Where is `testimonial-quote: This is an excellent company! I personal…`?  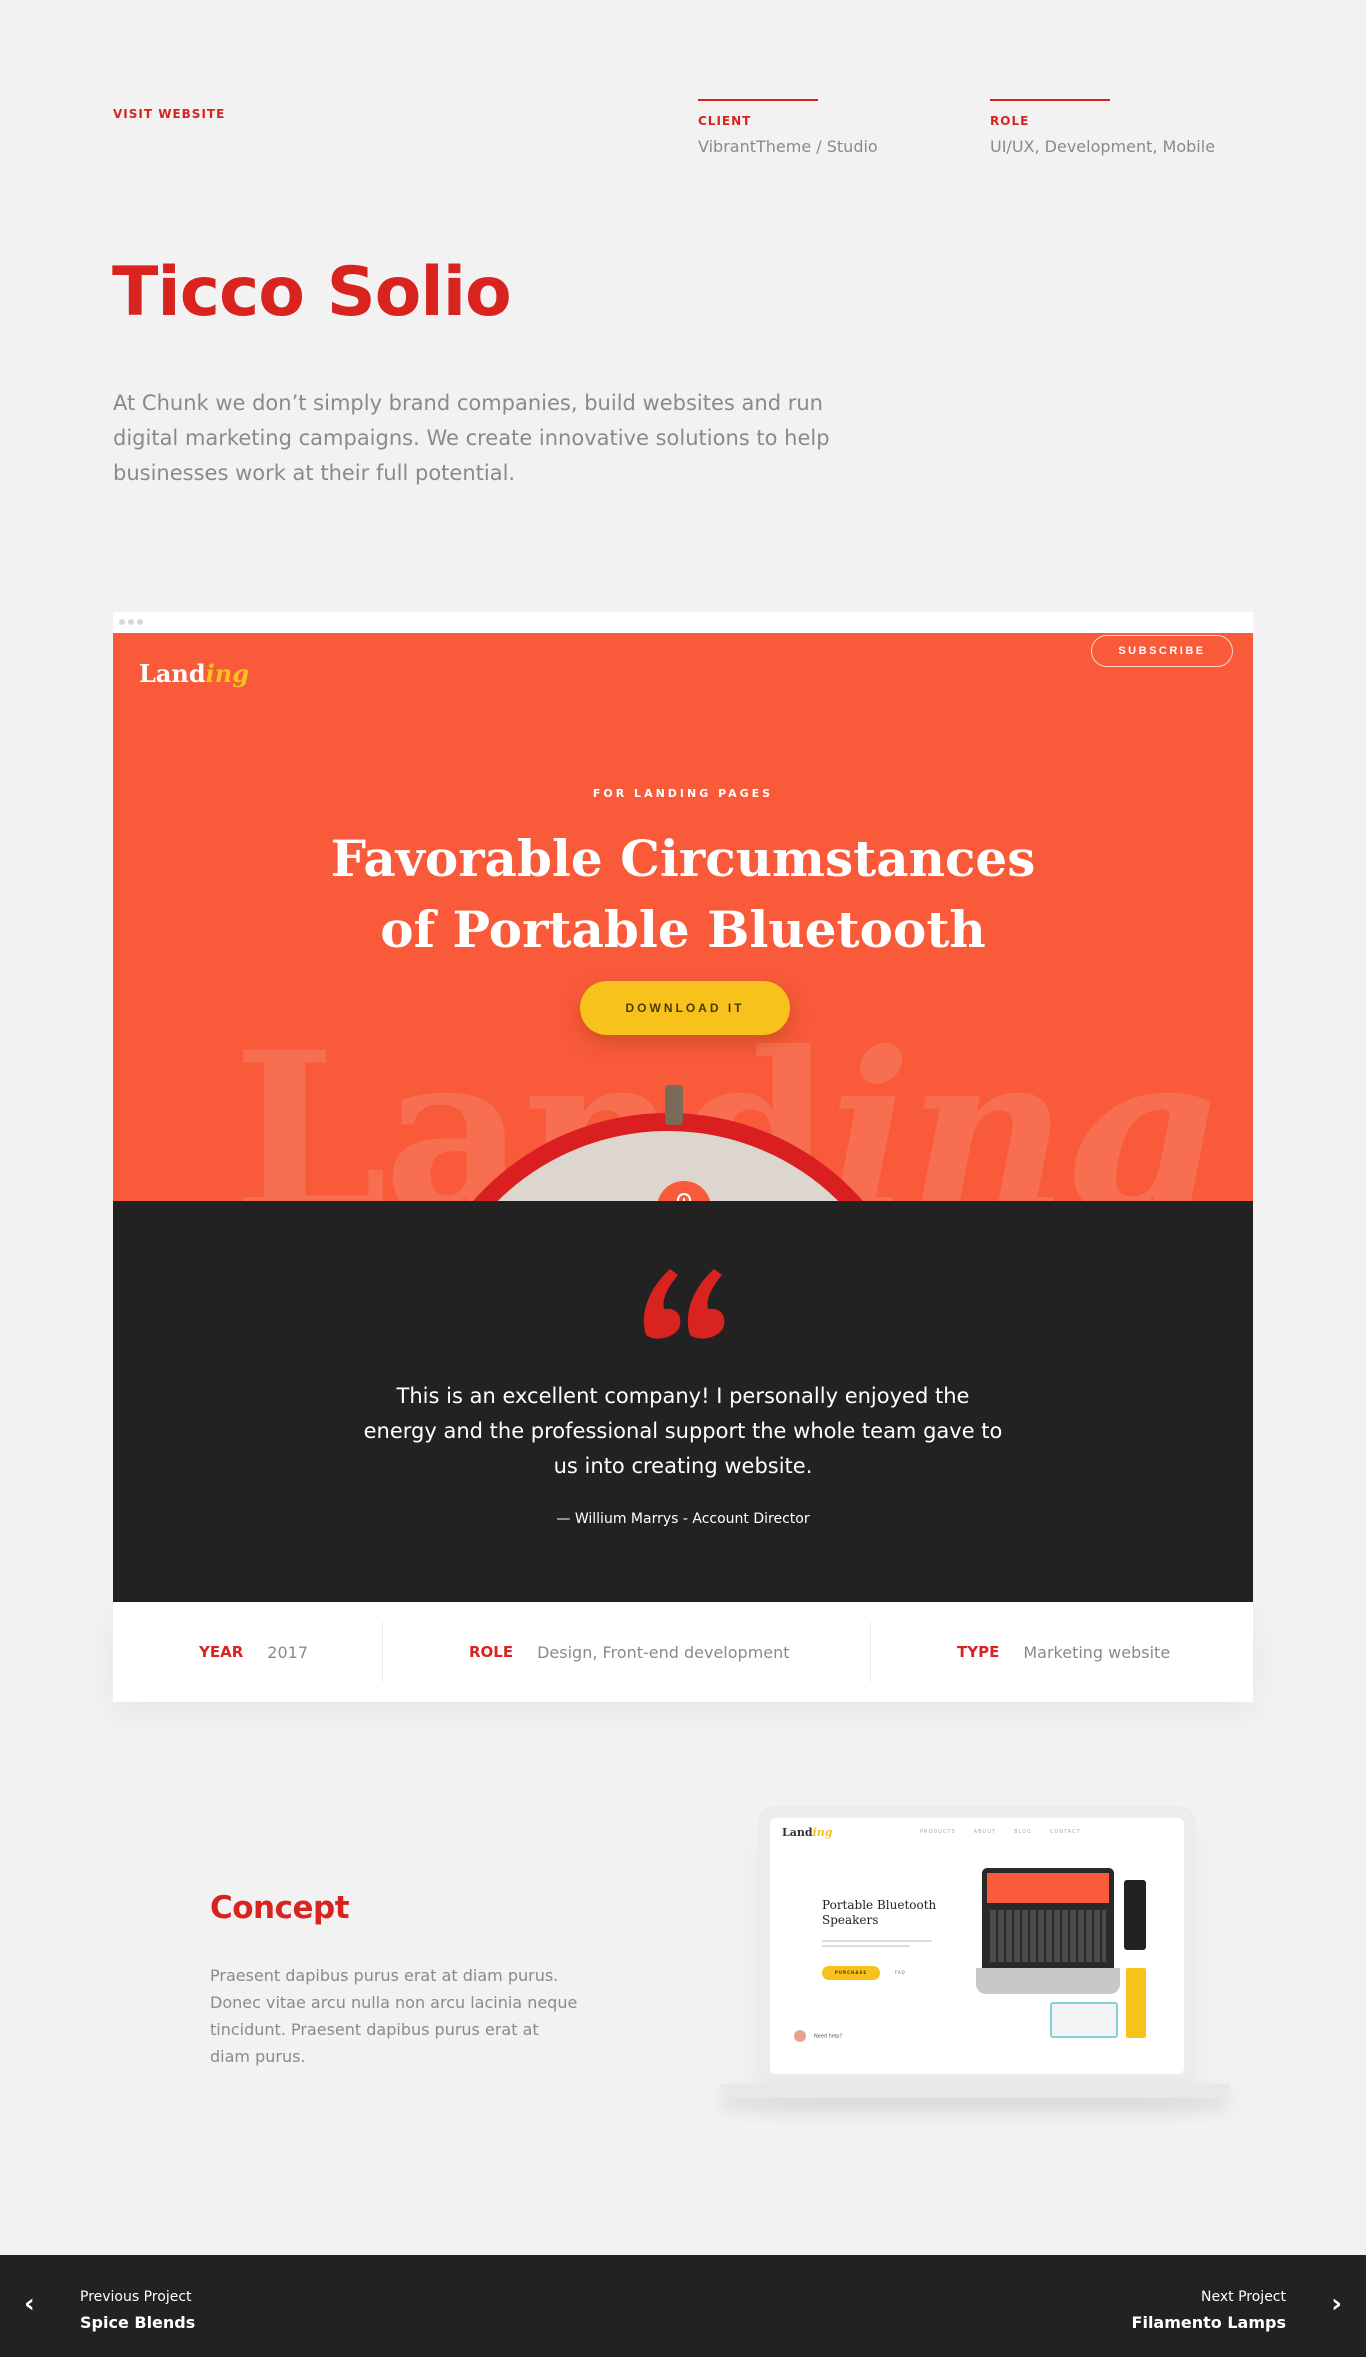
testimonial-quote: This is an excellent company! I personal… is located at coordinates (683, 1431).